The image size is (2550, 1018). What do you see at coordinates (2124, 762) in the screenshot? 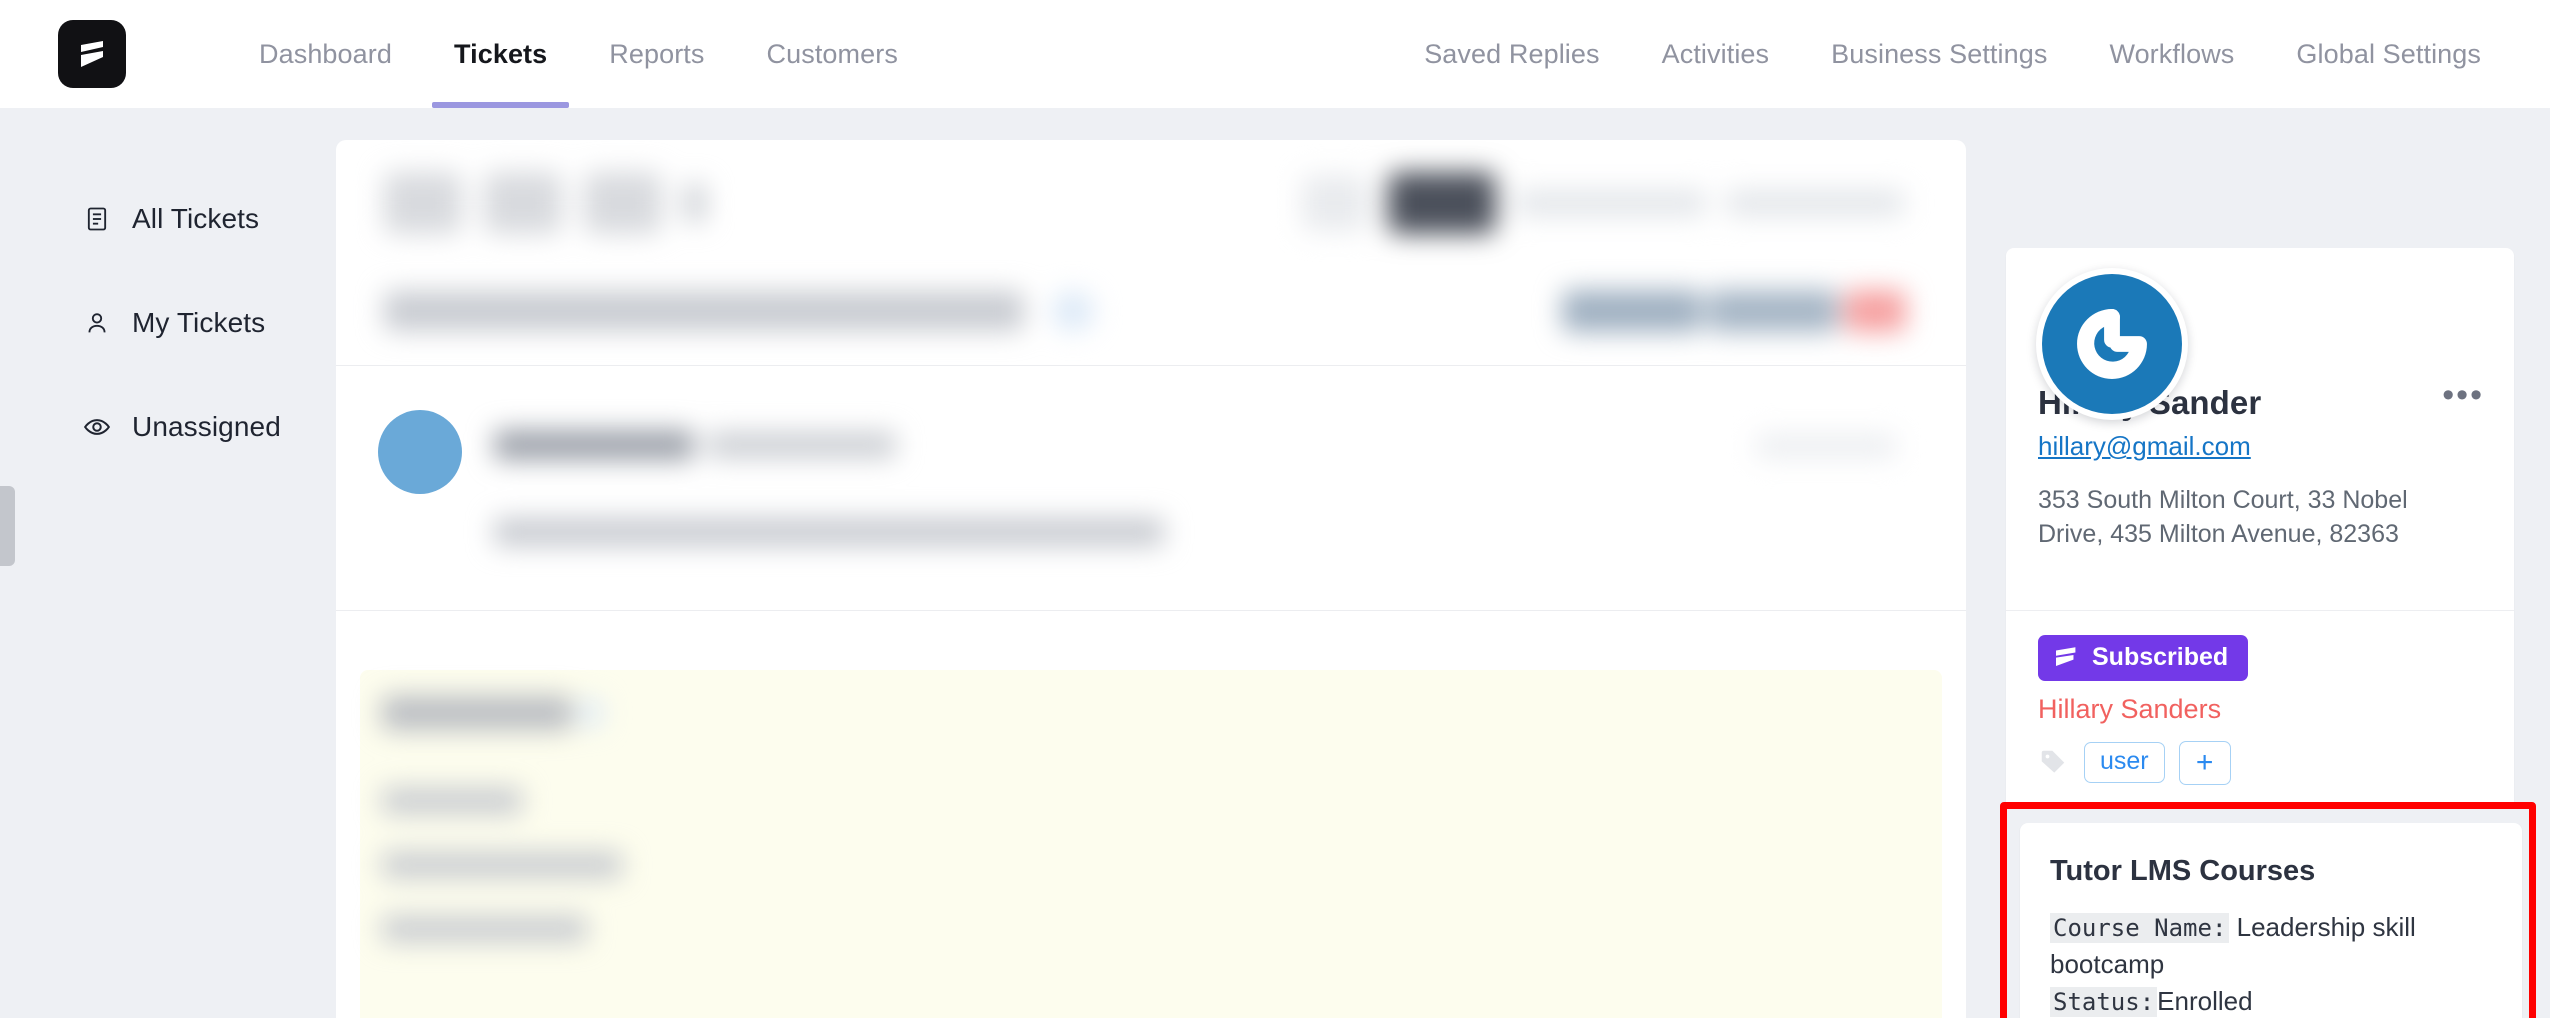
I see `tag-chip-user: user` at bounding box center [2124, 762].